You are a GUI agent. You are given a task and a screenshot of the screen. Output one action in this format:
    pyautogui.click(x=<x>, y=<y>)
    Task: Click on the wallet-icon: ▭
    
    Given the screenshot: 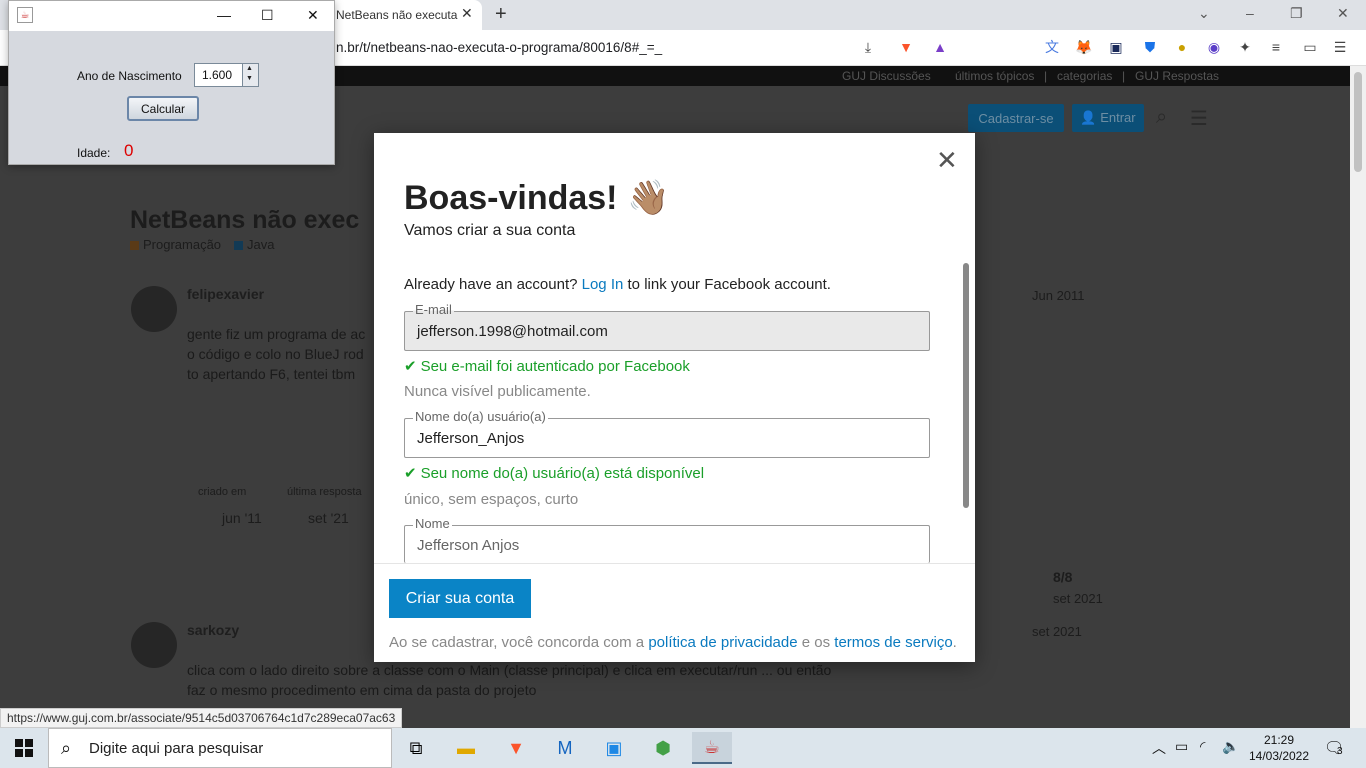 What is the action you would take?
    pyautogui.click(x=1310, y=47)
    